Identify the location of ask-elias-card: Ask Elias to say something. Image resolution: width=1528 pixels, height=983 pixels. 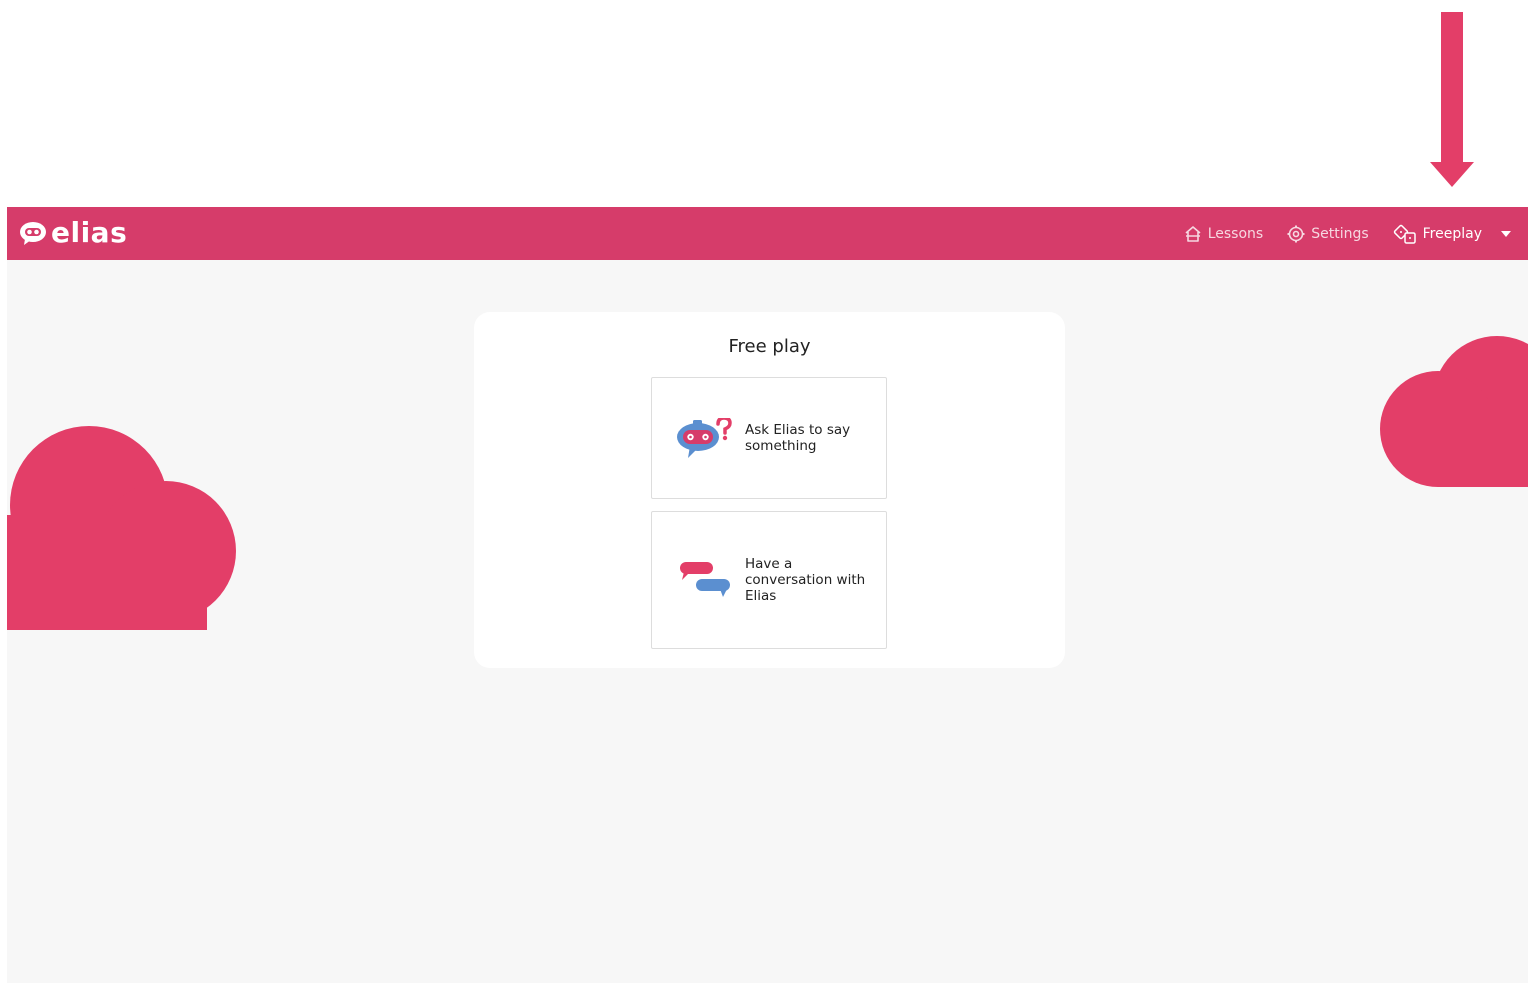
(769, 438).